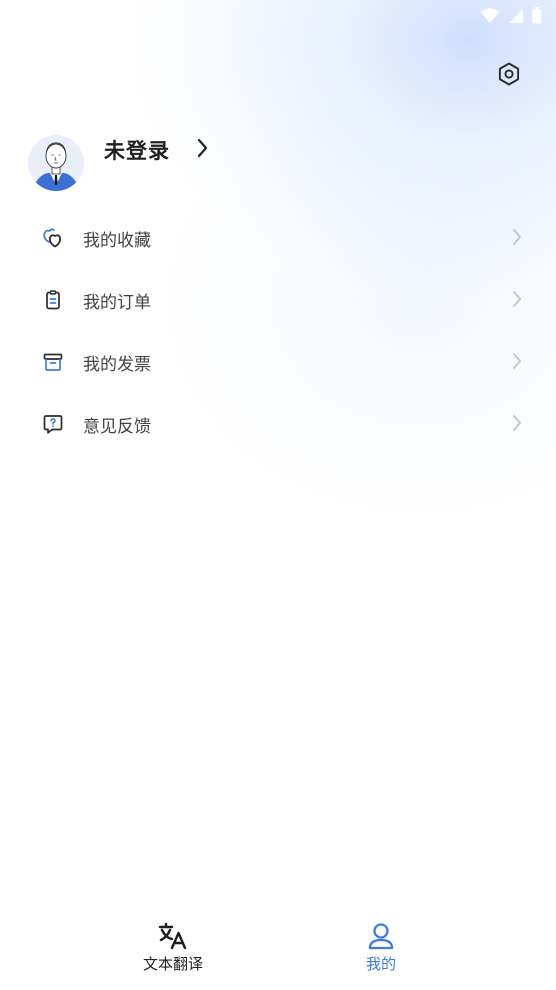 This screenshot has height=990, width=556. Describe the element at coordinates (117, 427) in the screenshot. I see `menu-item-label: 意见反馈` at that location.